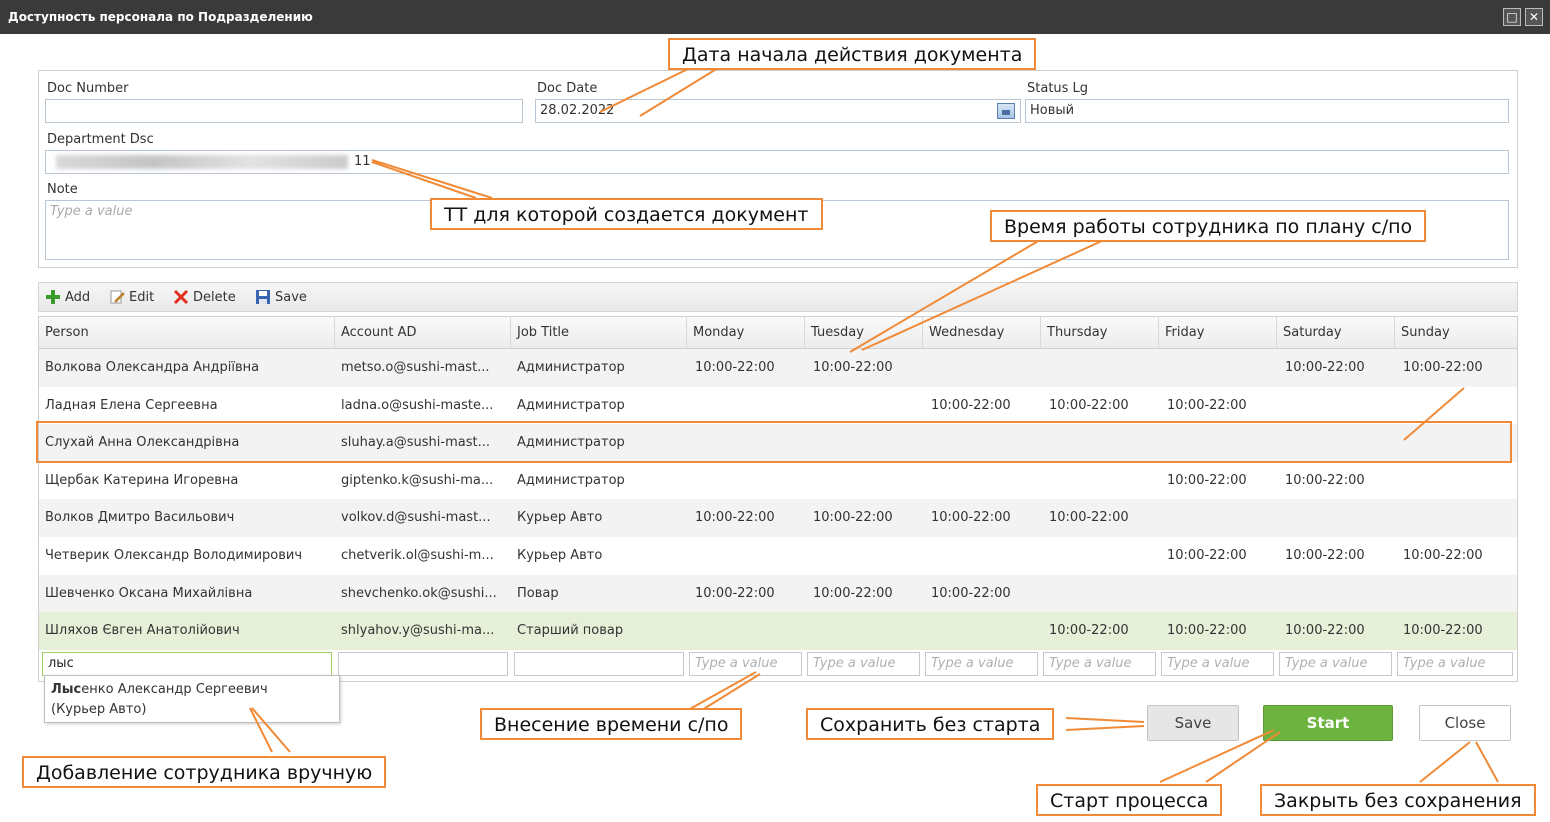 The height and width of the screenshot is (822, 1550). Describe the element at coordinates (187, 664) in the screenshot. I see `person-search-input: лыс` at that location.